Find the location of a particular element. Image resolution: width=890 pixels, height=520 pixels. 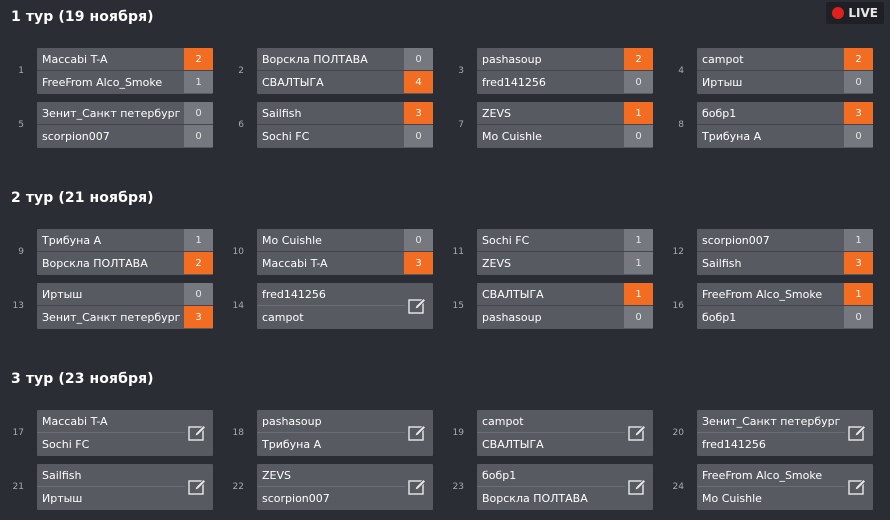

match-15: 15 СВАЛТЫГА 1 pashasoup 0 is located at coordinates (555, 306).